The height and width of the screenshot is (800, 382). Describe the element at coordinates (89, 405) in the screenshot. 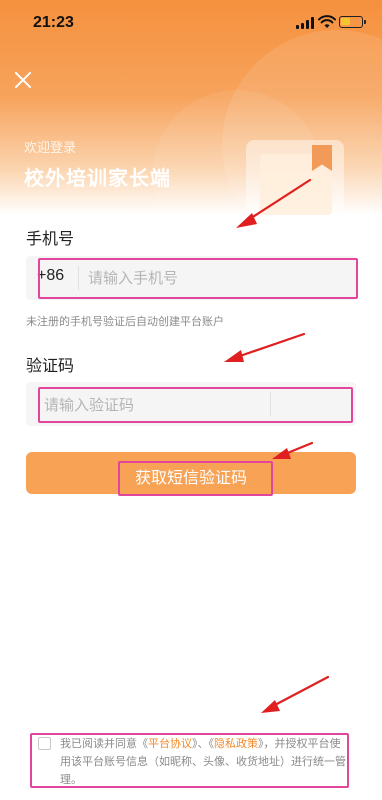

I see `code-placeholder: 请输入验证码` at that location.